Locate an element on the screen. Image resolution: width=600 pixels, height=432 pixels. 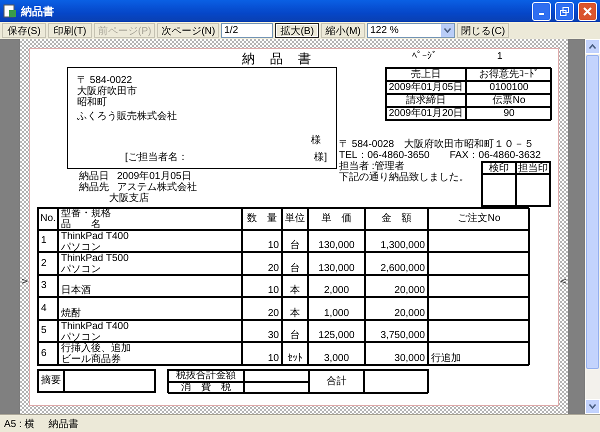
table-cell: 焼酎 is located at coordinates (150, 308).